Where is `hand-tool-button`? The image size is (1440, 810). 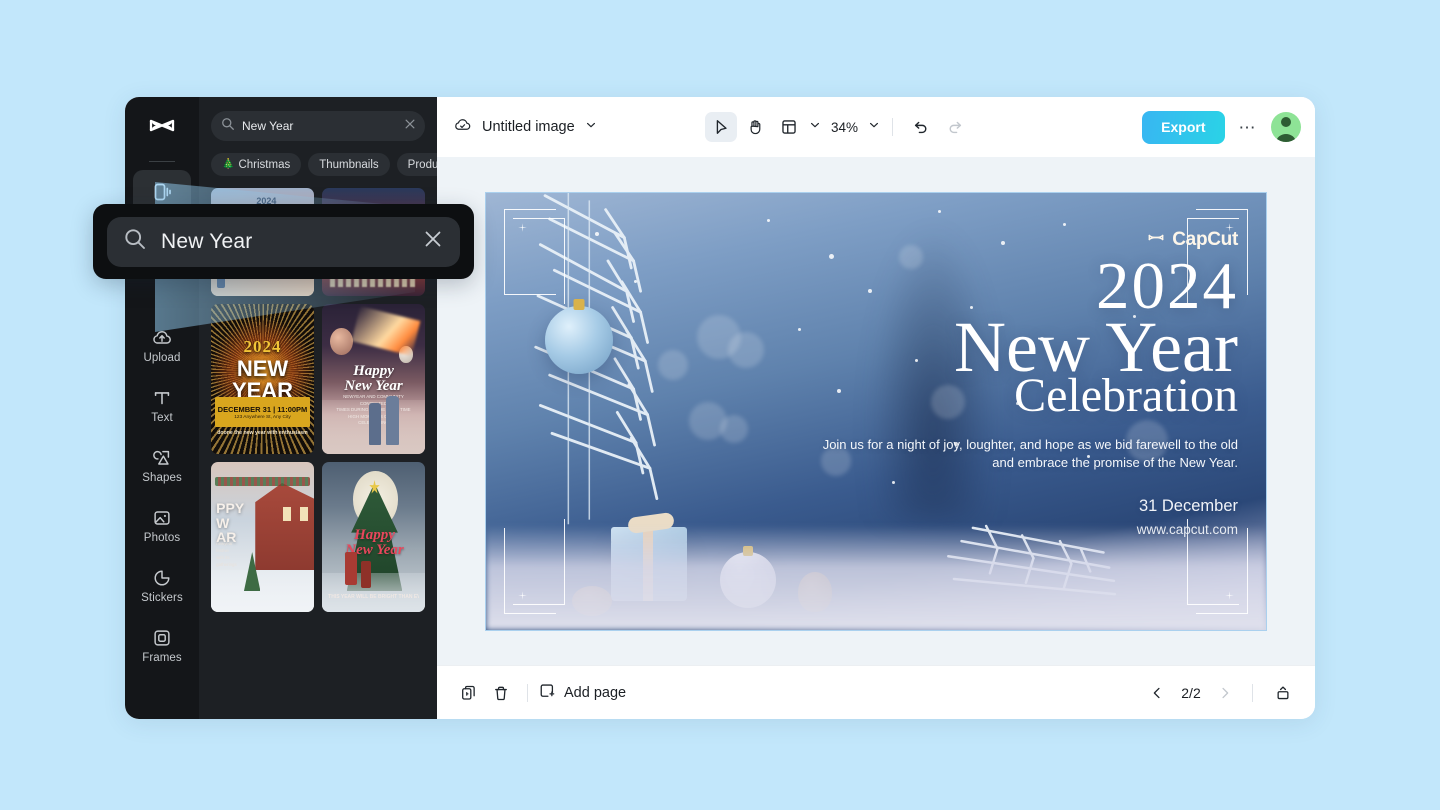 hand-tool-button is located at coordinates (755, 127).